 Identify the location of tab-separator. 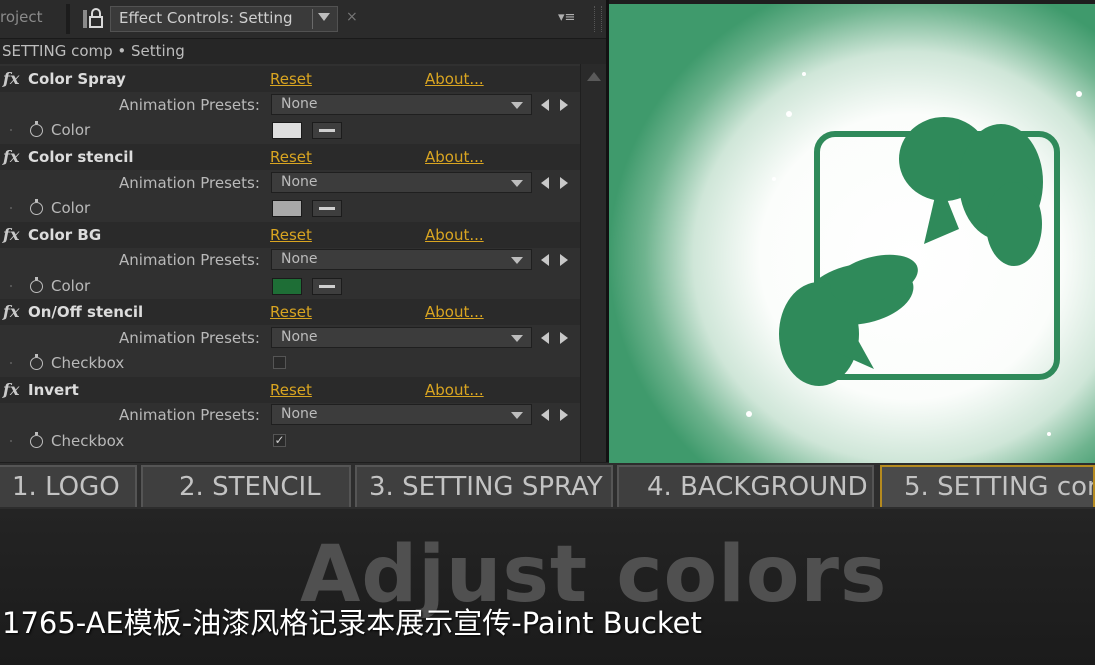
(312, 19).